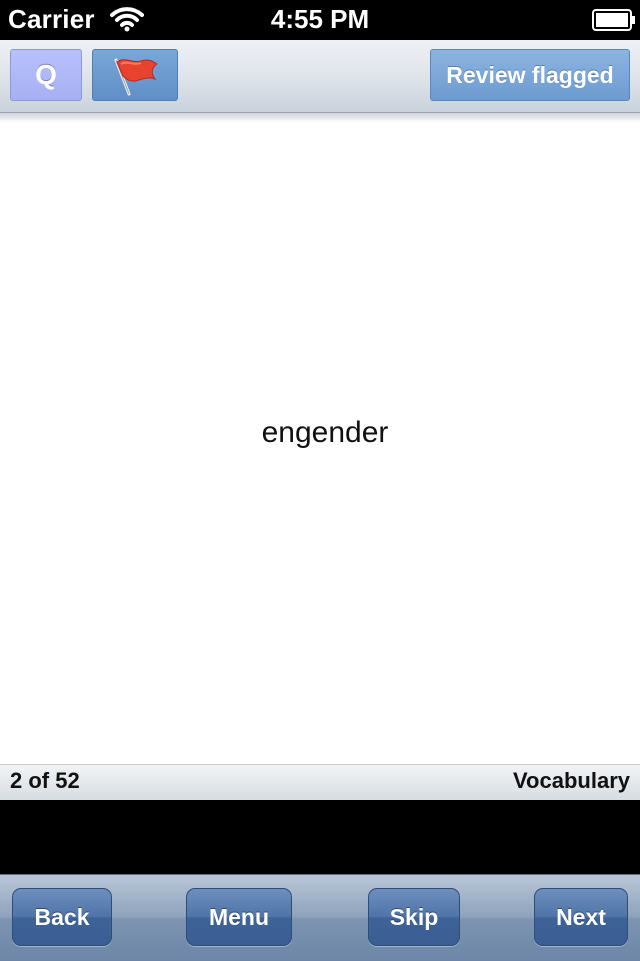 The height and width of the screenshot is (961, 640). What do you see at coordinates (45, 780) in the screenshot?
I see `card-progress: 2 of 52` at bounding box center [45, 780].